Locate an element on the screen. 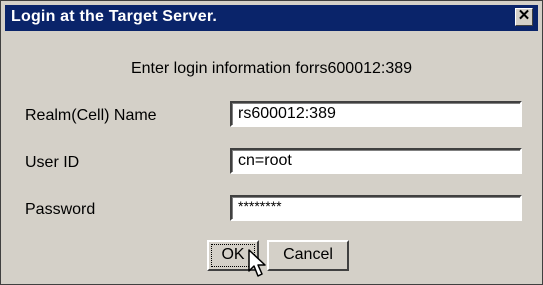 This screenshot has height=285, width=543. close-button: ✕ is located at coordinates (524, 17).